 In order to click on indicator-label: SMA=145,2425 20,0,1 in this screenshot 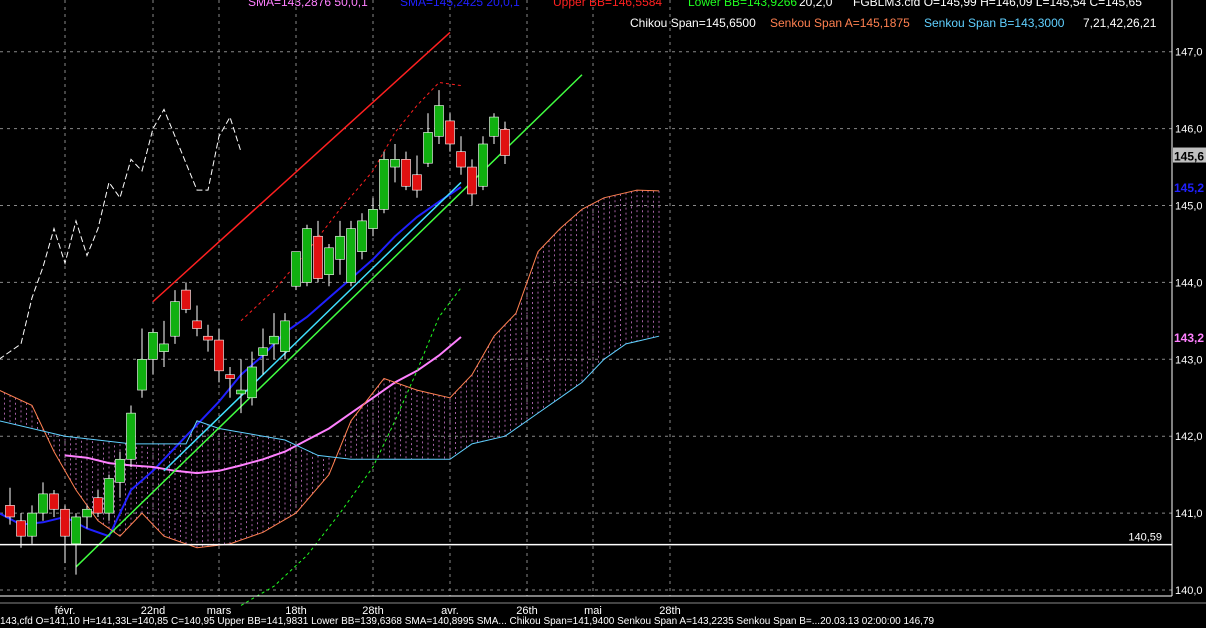, I will do `click(460, 4)`.